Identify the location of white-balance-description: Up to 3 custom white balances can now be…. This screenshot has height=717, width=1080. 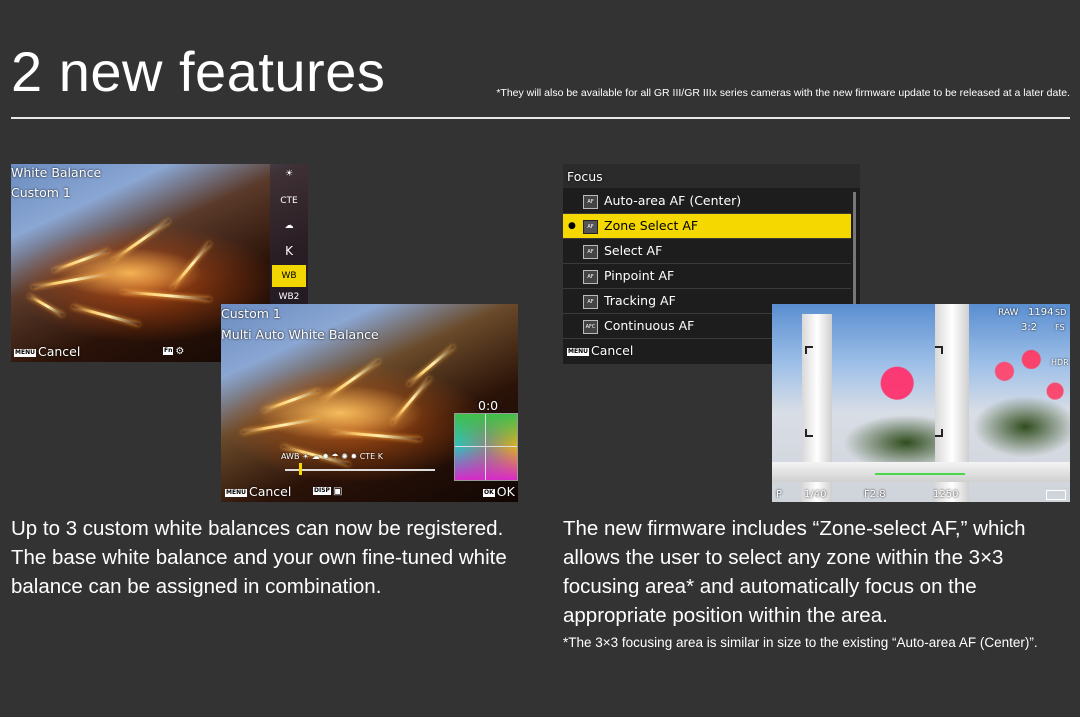
(259, 557).